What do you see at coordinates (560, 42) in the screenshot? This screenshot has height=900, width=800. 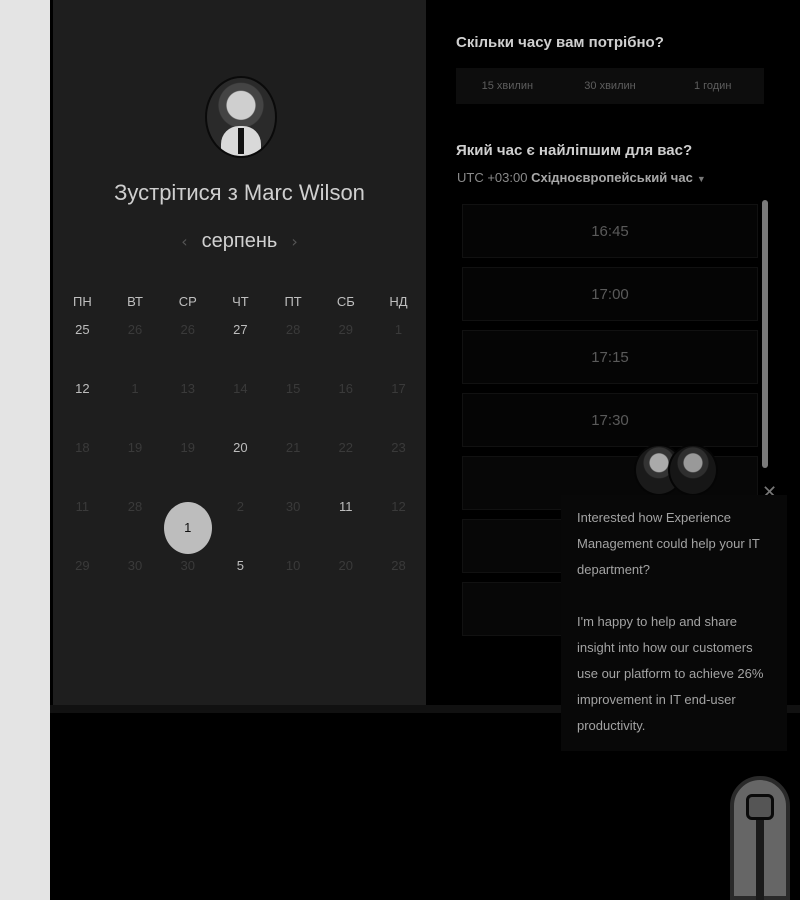 I see `duration-question: Скільки часу вам потрібно?` at bounding box center [560, 42].